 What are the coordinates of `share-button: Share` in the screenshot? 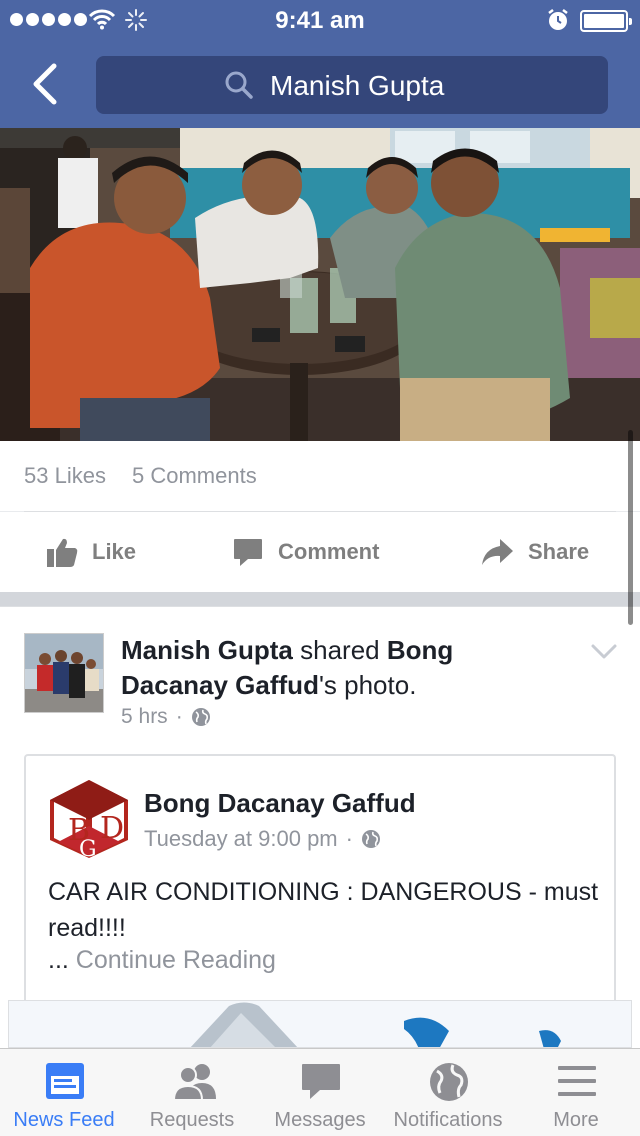 It's located at (534, 552).